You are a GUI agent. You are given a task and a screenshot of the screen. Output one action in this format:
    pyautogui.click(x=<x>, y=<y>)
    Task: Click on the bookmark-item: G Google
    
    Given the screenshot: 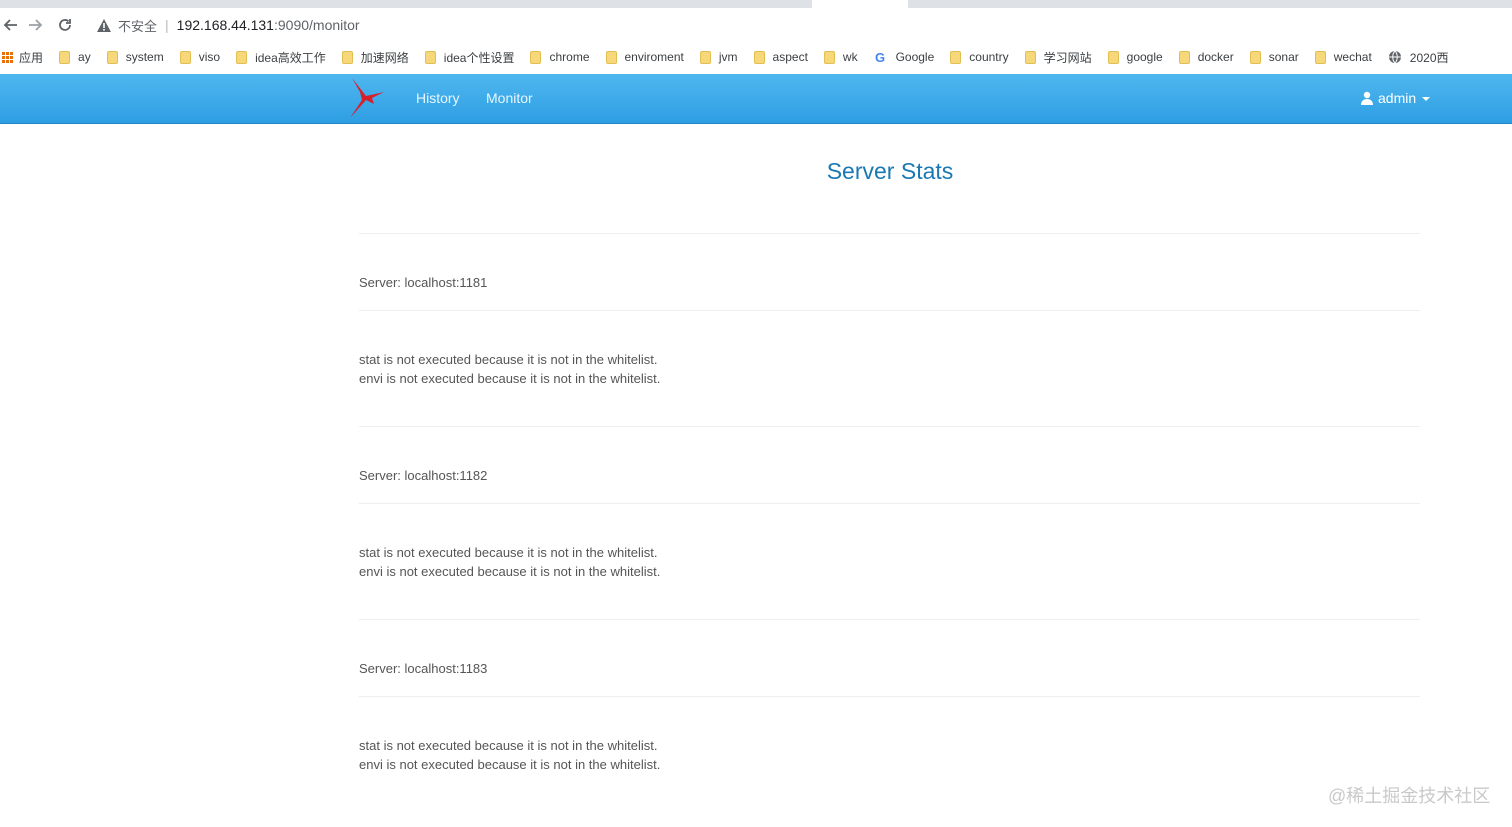 What is the action you would take?
    pyautogui.click(x=904, y=57)
    